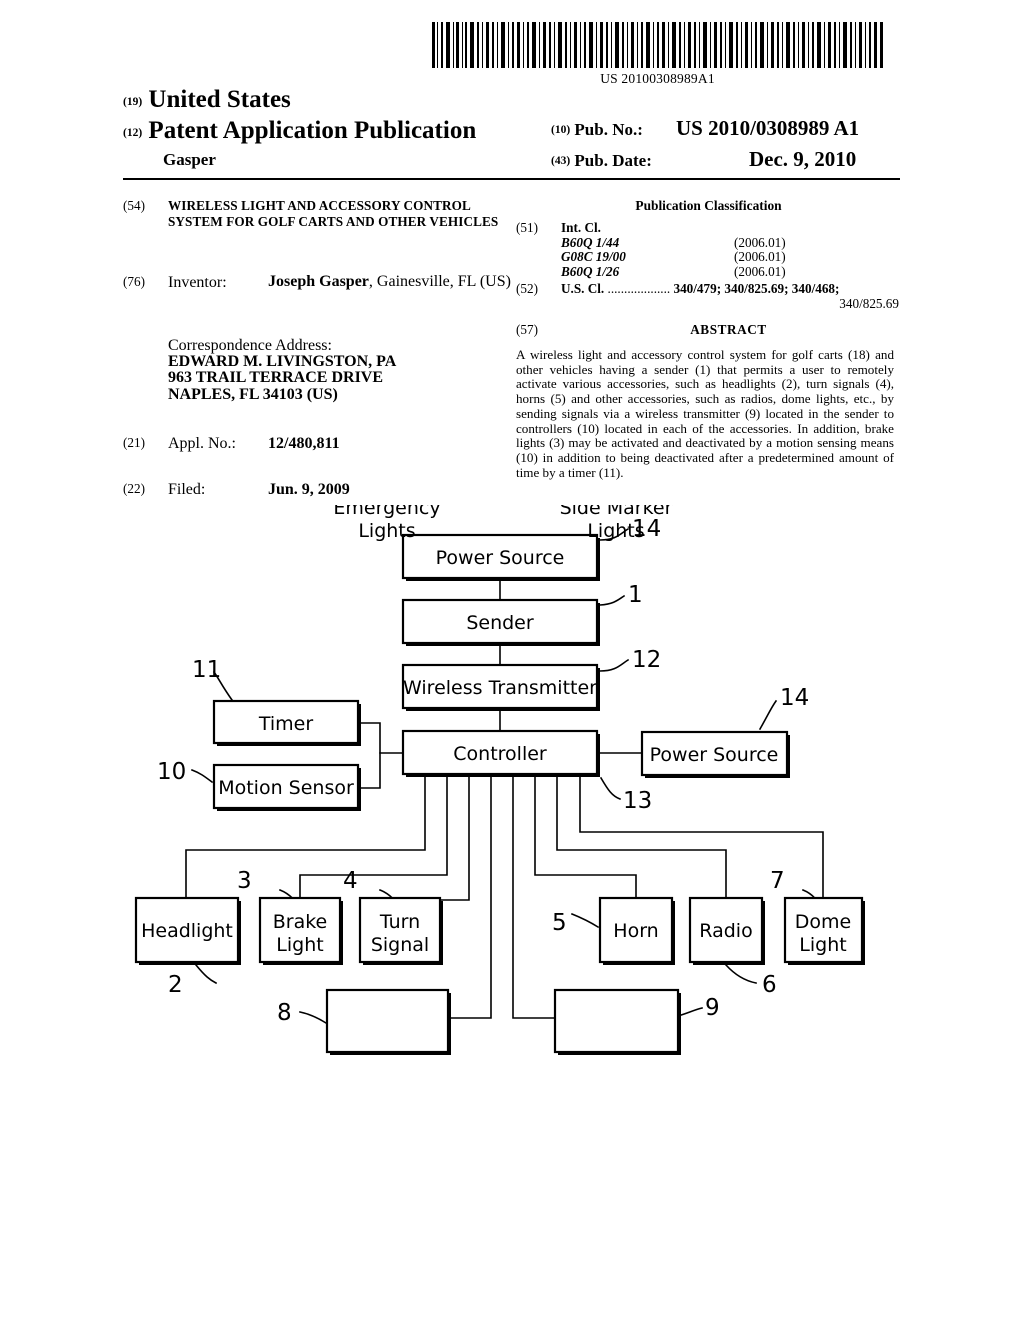  What do you see at coordinates (646, 660) in the screenshot?
I see `ref-12: 12` at bounding box center [646, 660].